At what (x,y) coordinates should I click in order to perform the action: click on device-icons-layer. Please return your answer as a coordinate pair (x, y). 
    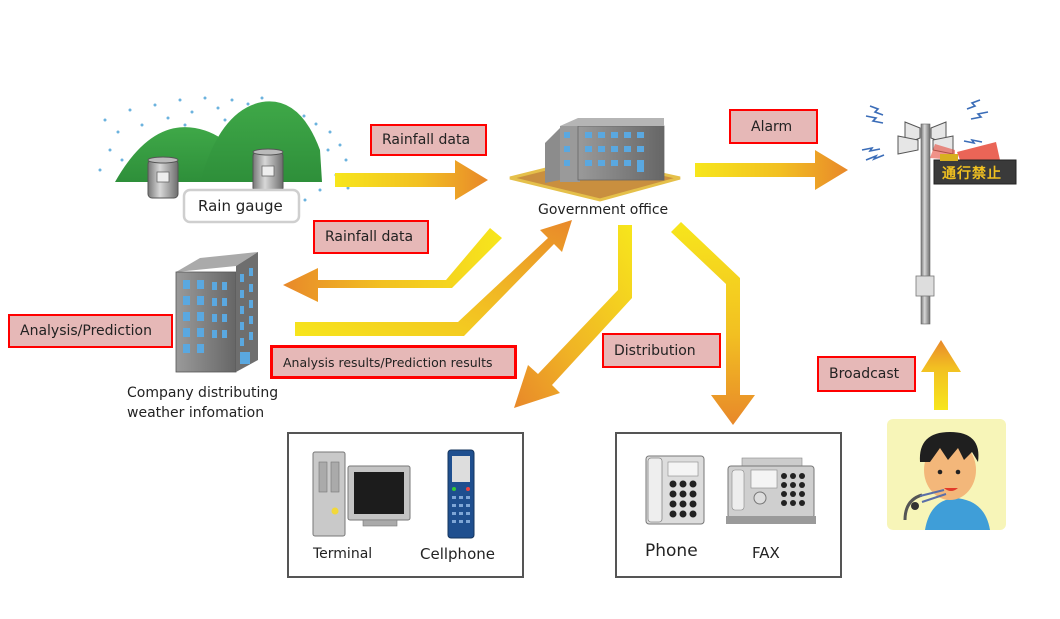
    Looking at the image, I should click on (564, 494).